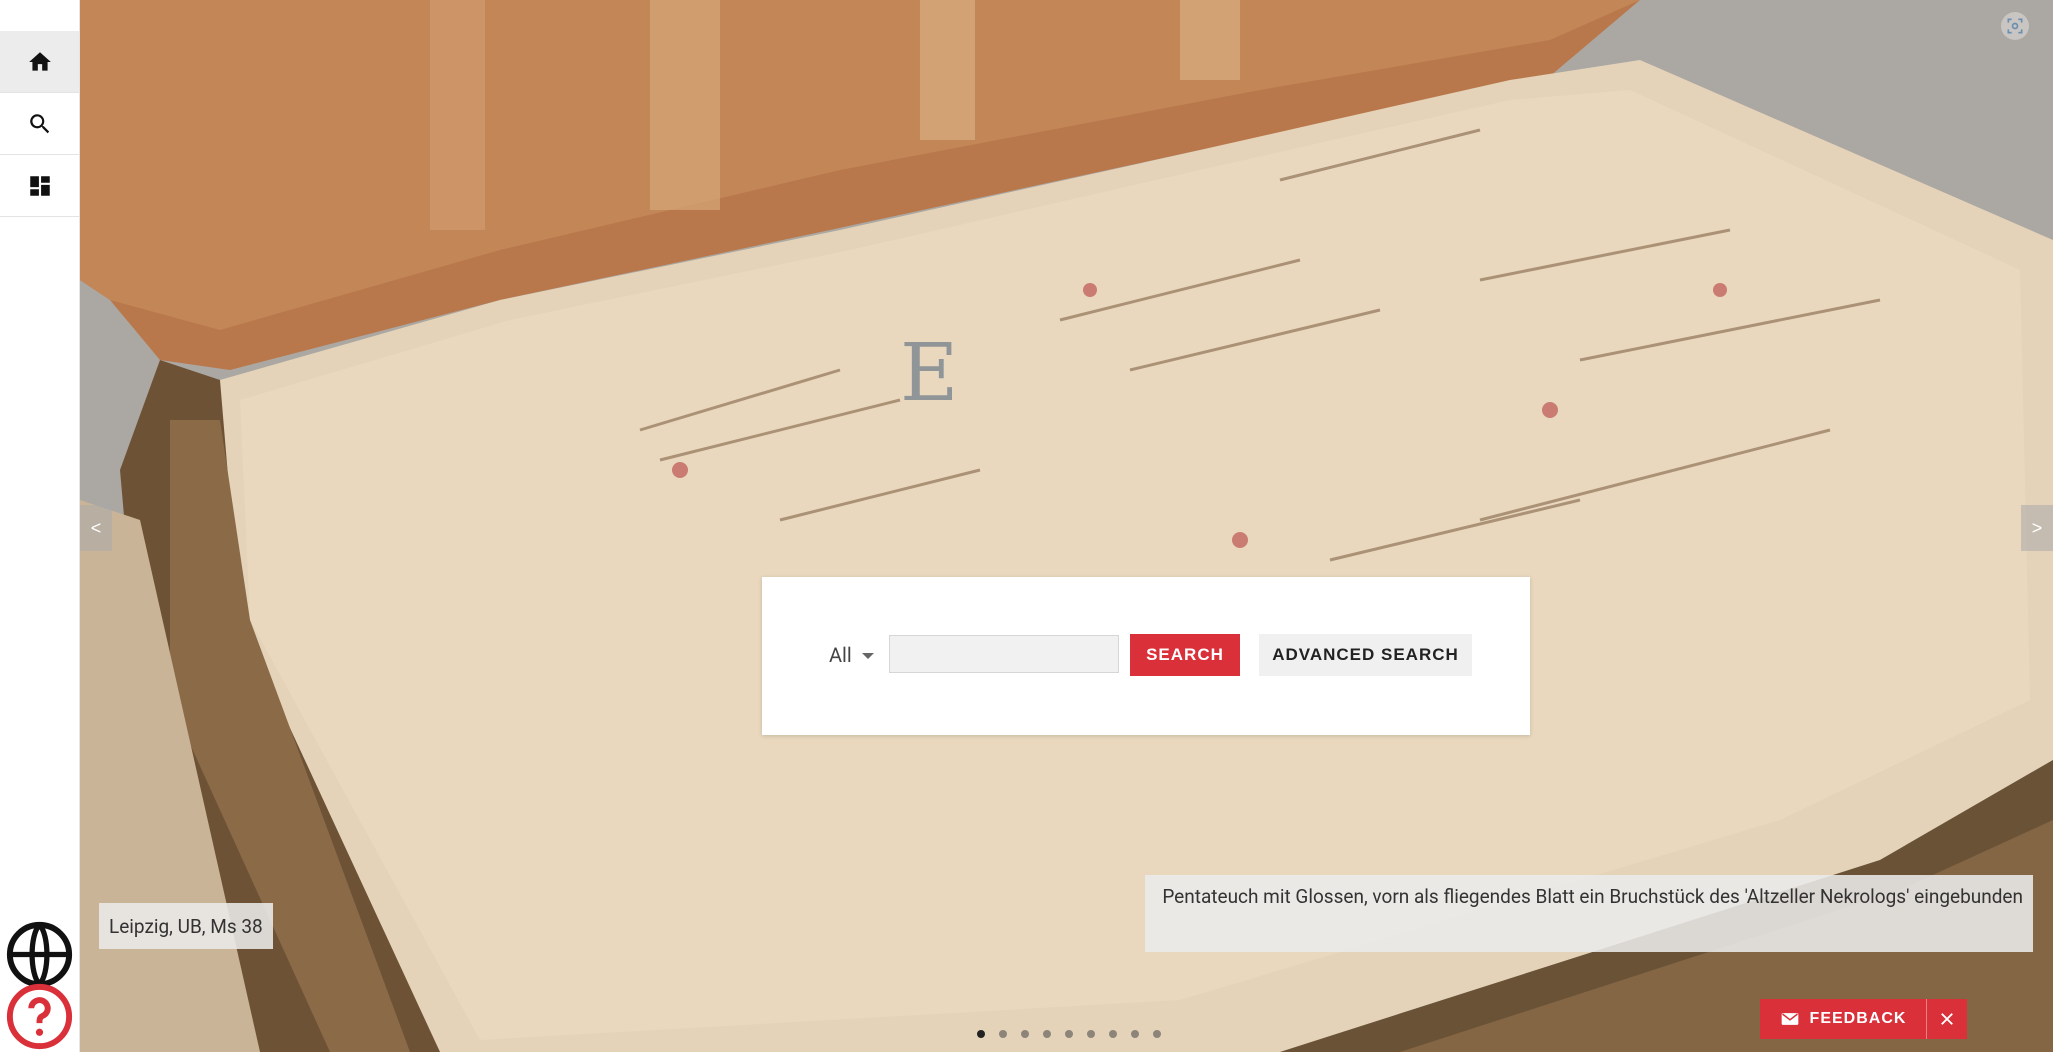 The image size is (2053, 1056). I want to click on search-panel: All SEARCH ADVANCED SEARCH, so click(1146, 656).